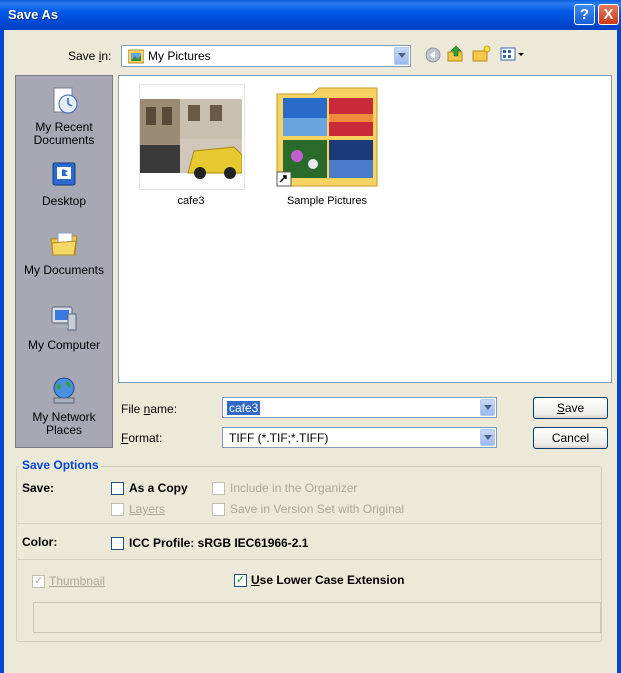  I want to click on file-name-value: cafe3, so click(244, 408).